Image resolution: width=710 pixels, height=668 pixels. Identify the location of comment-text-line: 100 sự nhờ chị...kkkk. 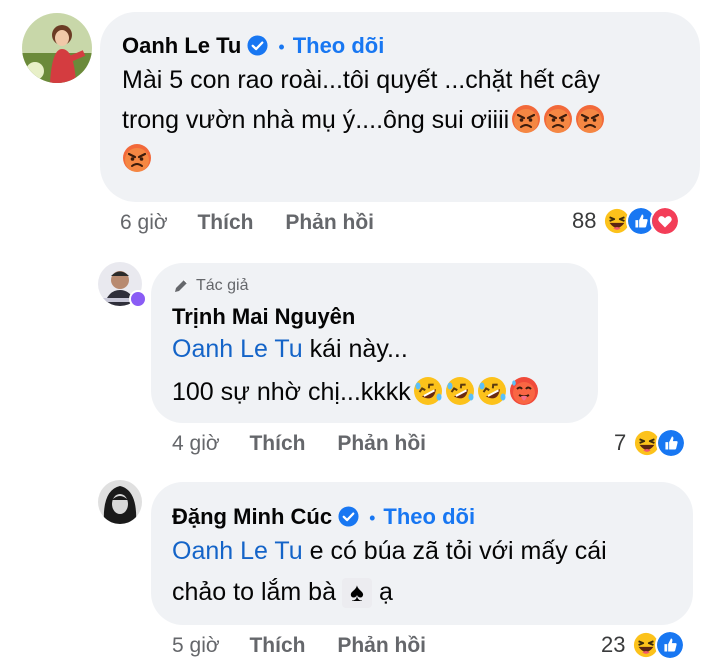
(355, 392).